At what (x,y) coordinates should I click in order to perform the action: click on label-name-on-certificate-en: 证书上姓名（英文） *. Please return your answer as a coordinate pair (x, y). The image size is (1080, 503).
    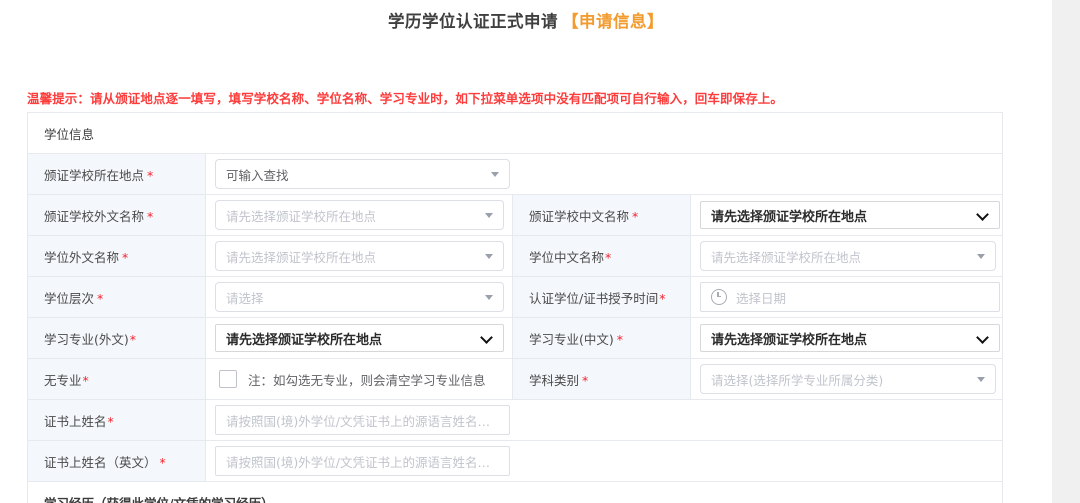
    Looking at the image, I should click on (116, 461).